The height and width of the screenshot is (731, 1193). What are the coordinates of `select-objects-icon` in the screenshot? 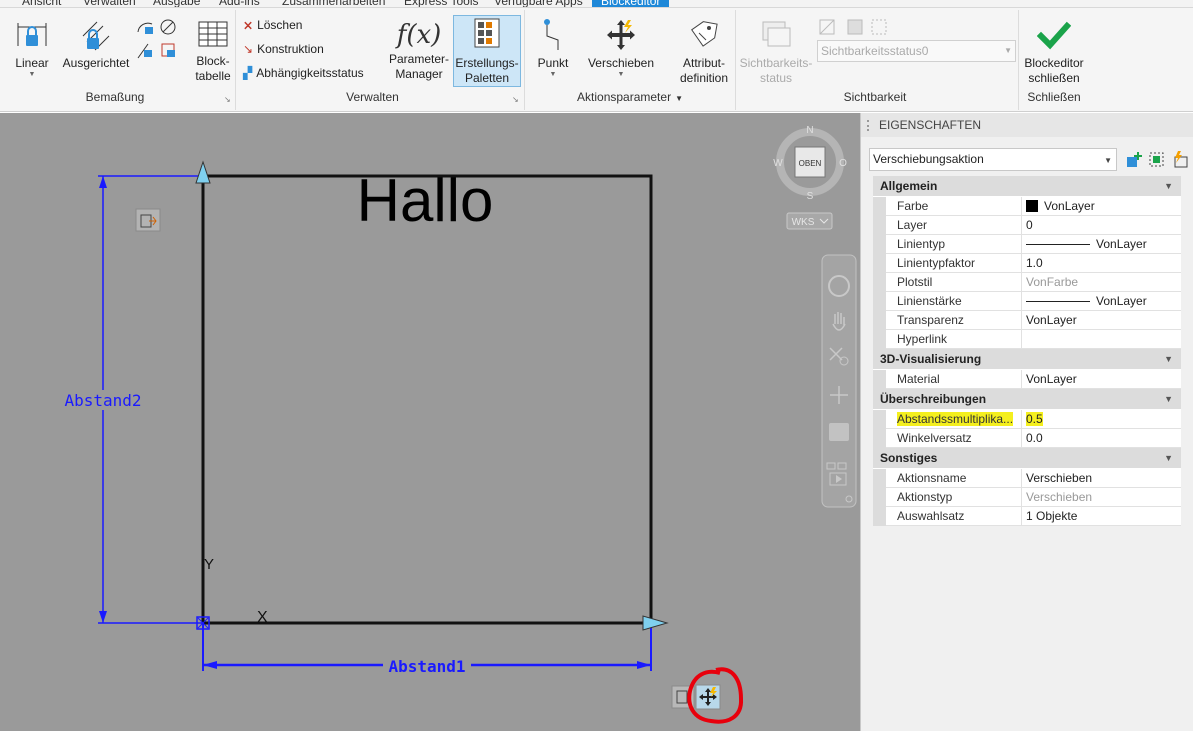 It's located at (1157, 160).